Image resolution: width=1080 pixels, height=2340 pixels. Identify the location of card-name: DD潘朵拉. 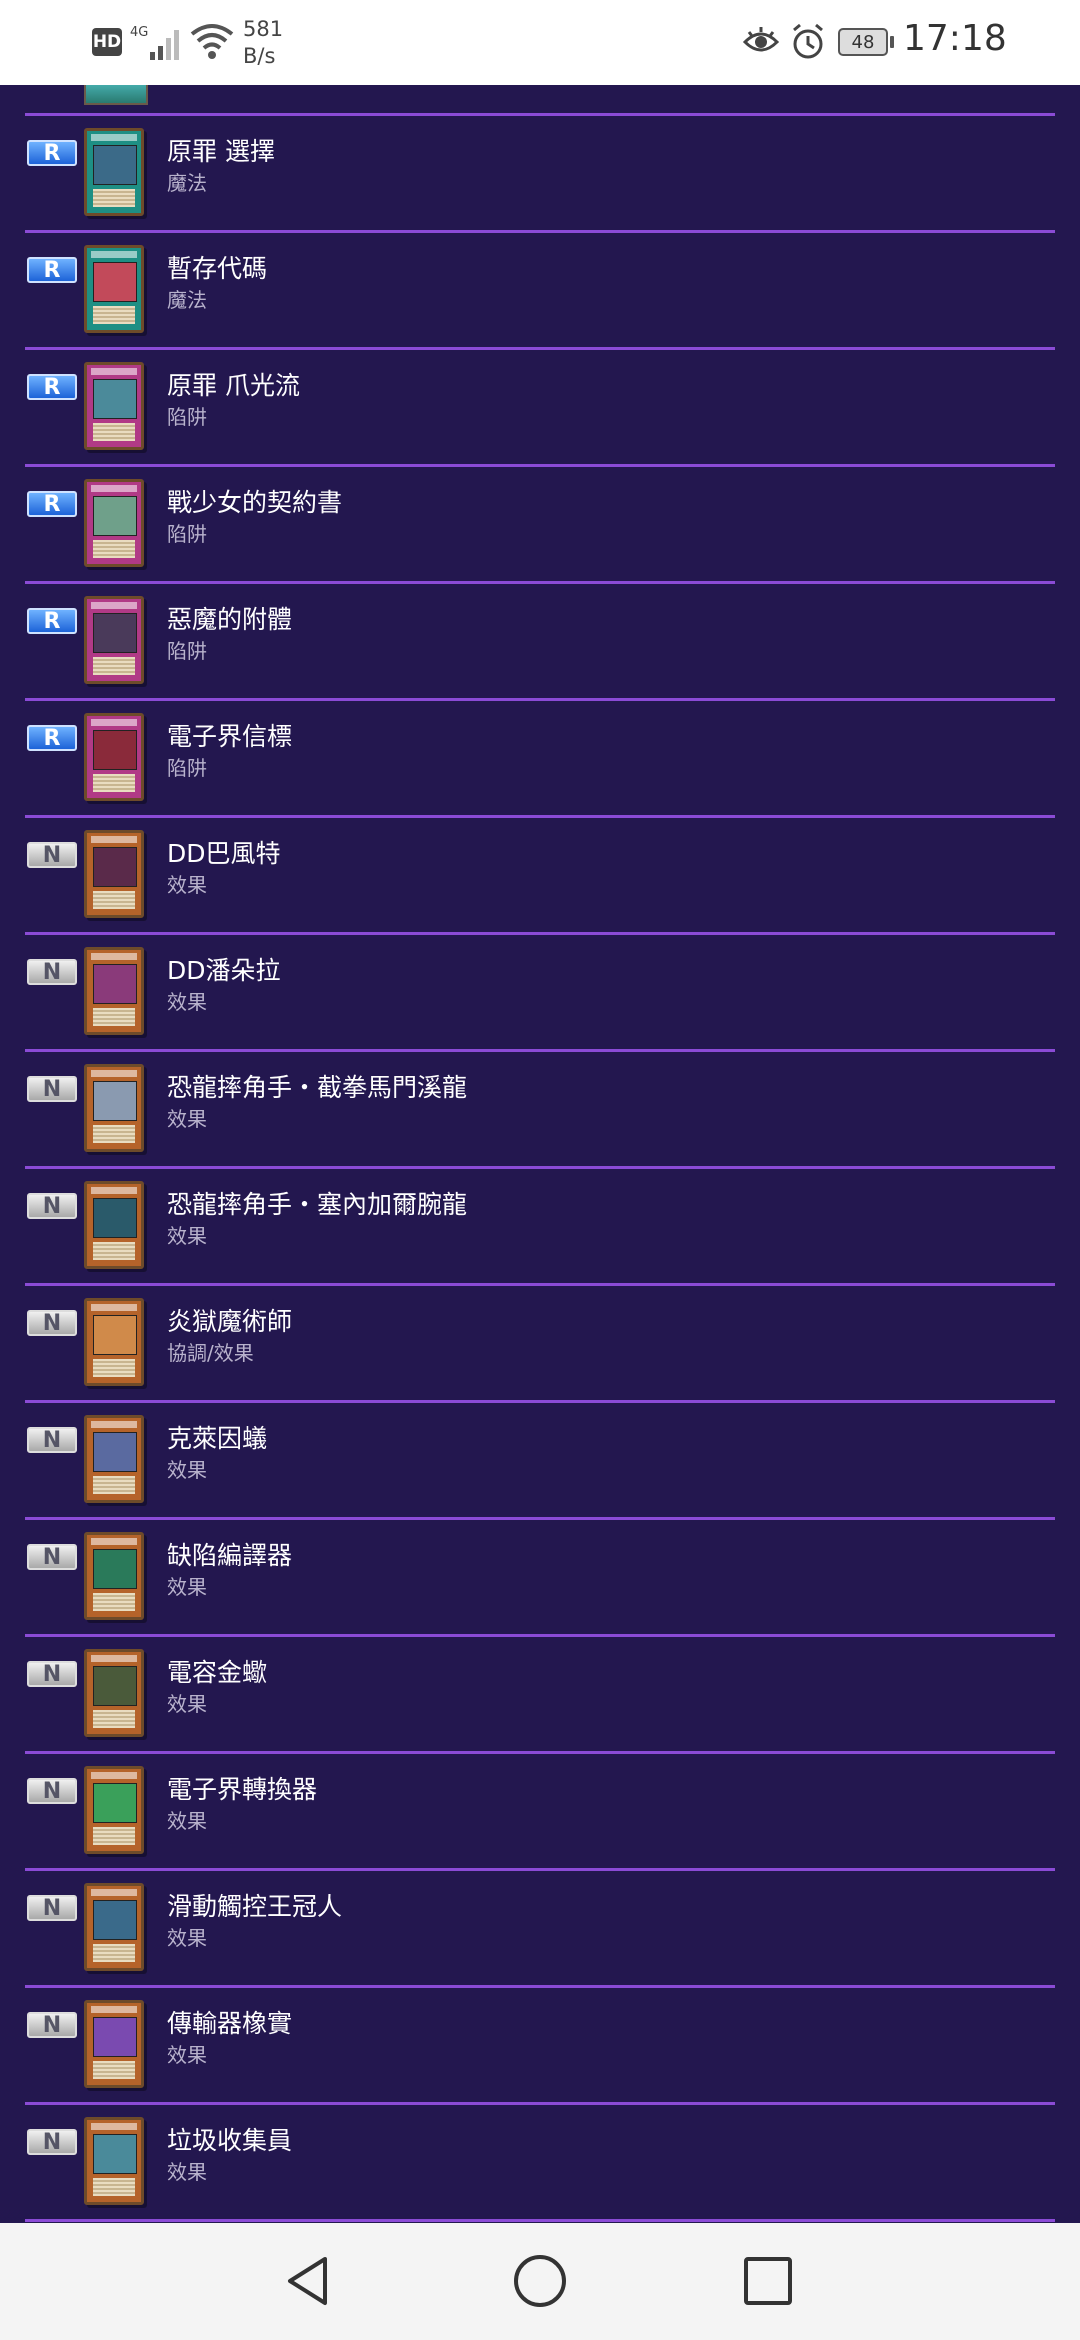
(224, 970).